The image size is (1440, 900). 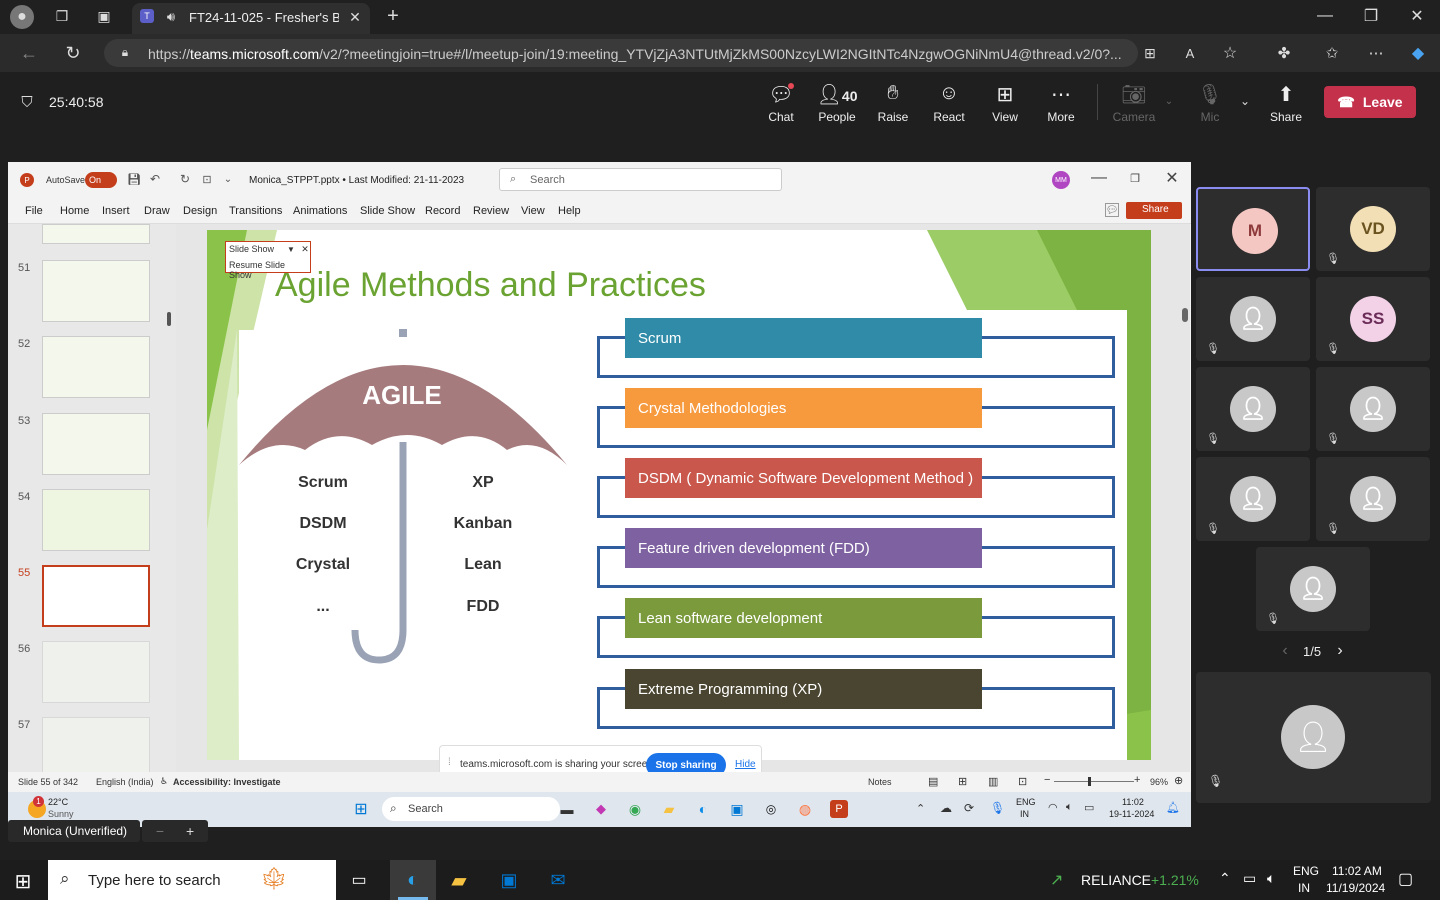 I want to click on zoom-in-icon: +, so click(x=1137, y=780).